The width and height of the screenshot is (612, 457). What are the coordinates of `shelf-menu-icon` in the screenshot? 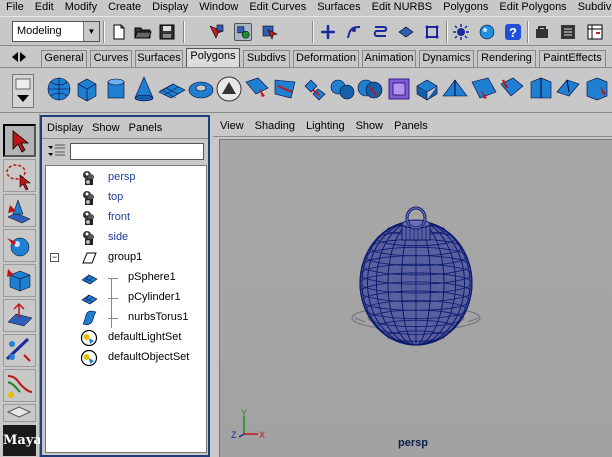 It's located at (23, 91).